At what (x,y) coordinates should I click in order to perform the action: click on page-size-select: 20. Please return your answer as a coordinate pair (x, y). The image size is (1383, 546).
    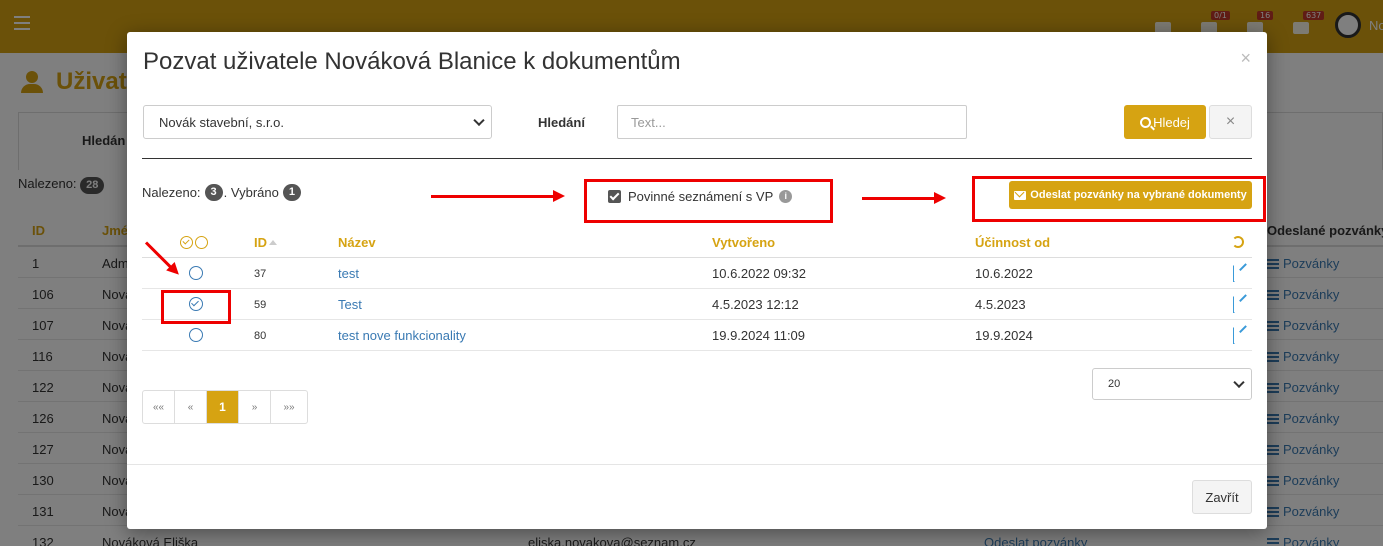
    Looking at the image, I should click on (1172, 384).